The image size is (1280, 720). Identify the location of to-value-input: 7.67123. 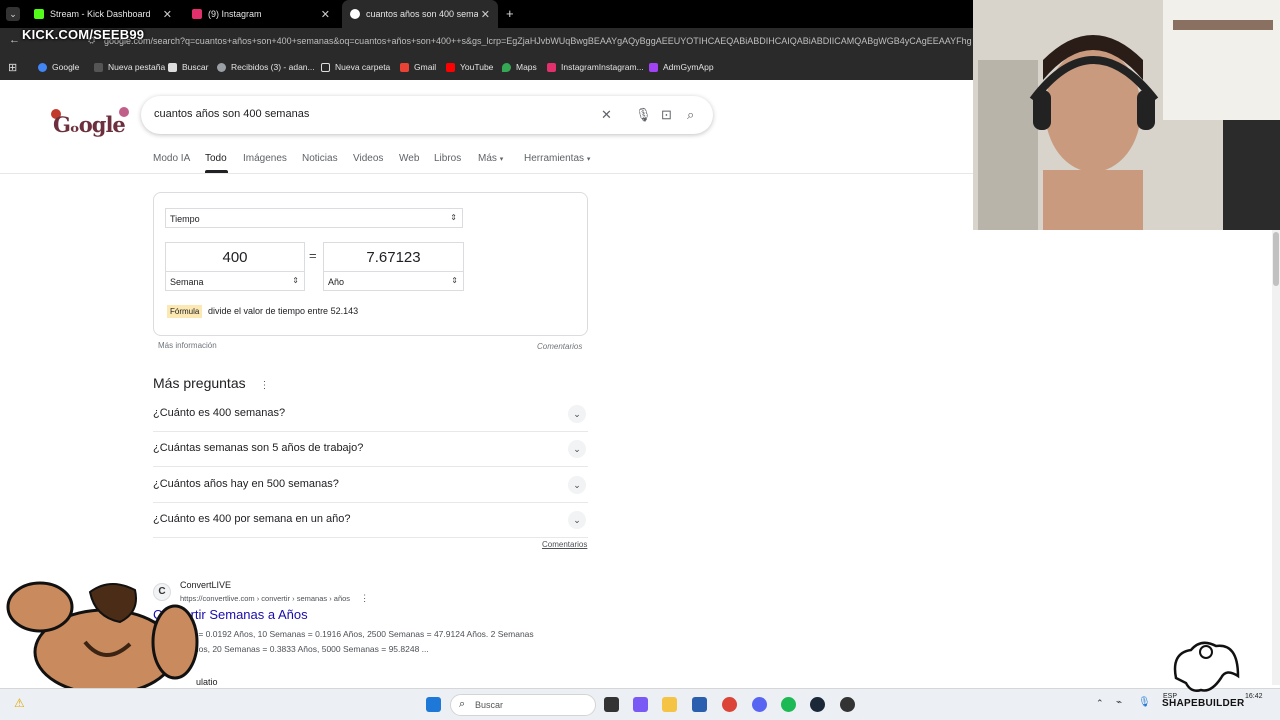
(393, 257).